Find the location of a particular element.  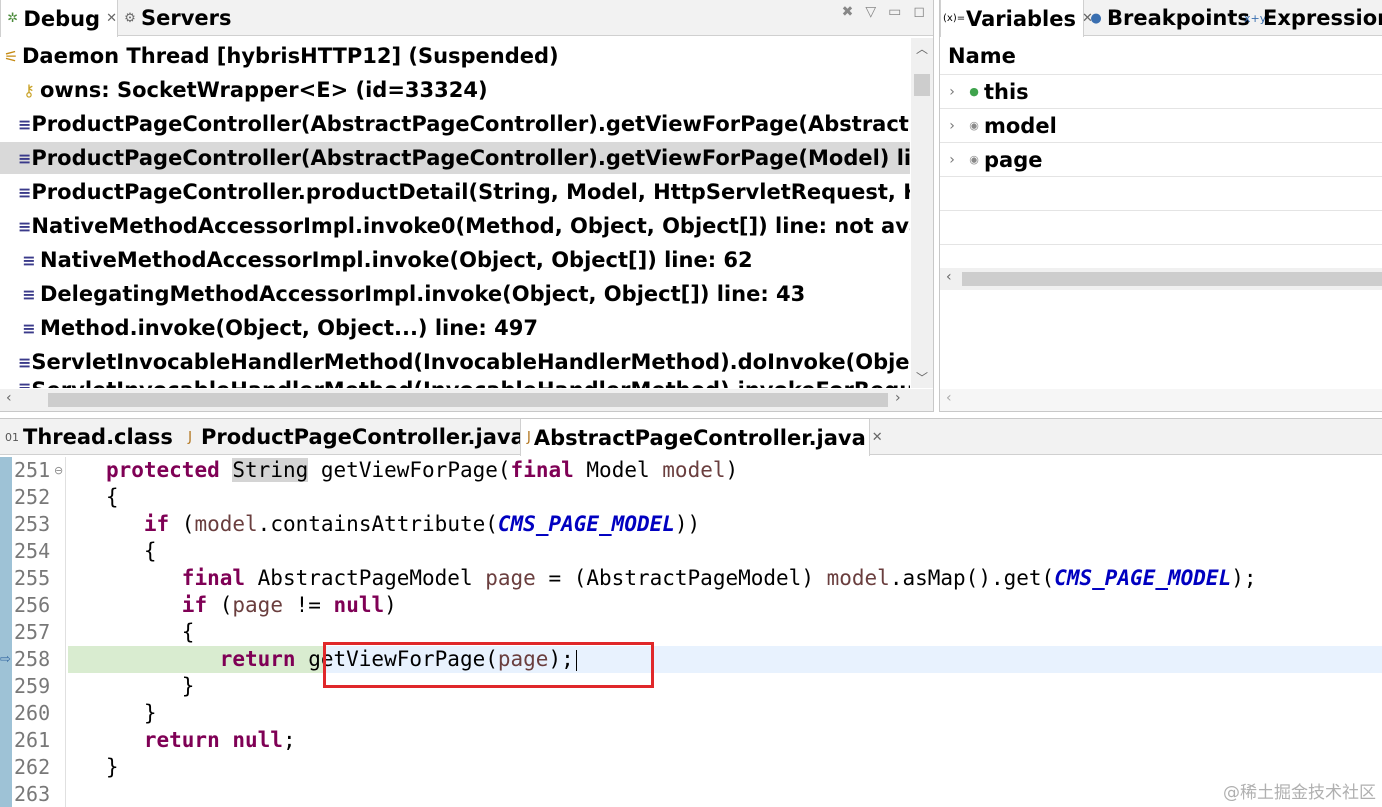

code-line: 259 } is located at coordinates (691, 686).